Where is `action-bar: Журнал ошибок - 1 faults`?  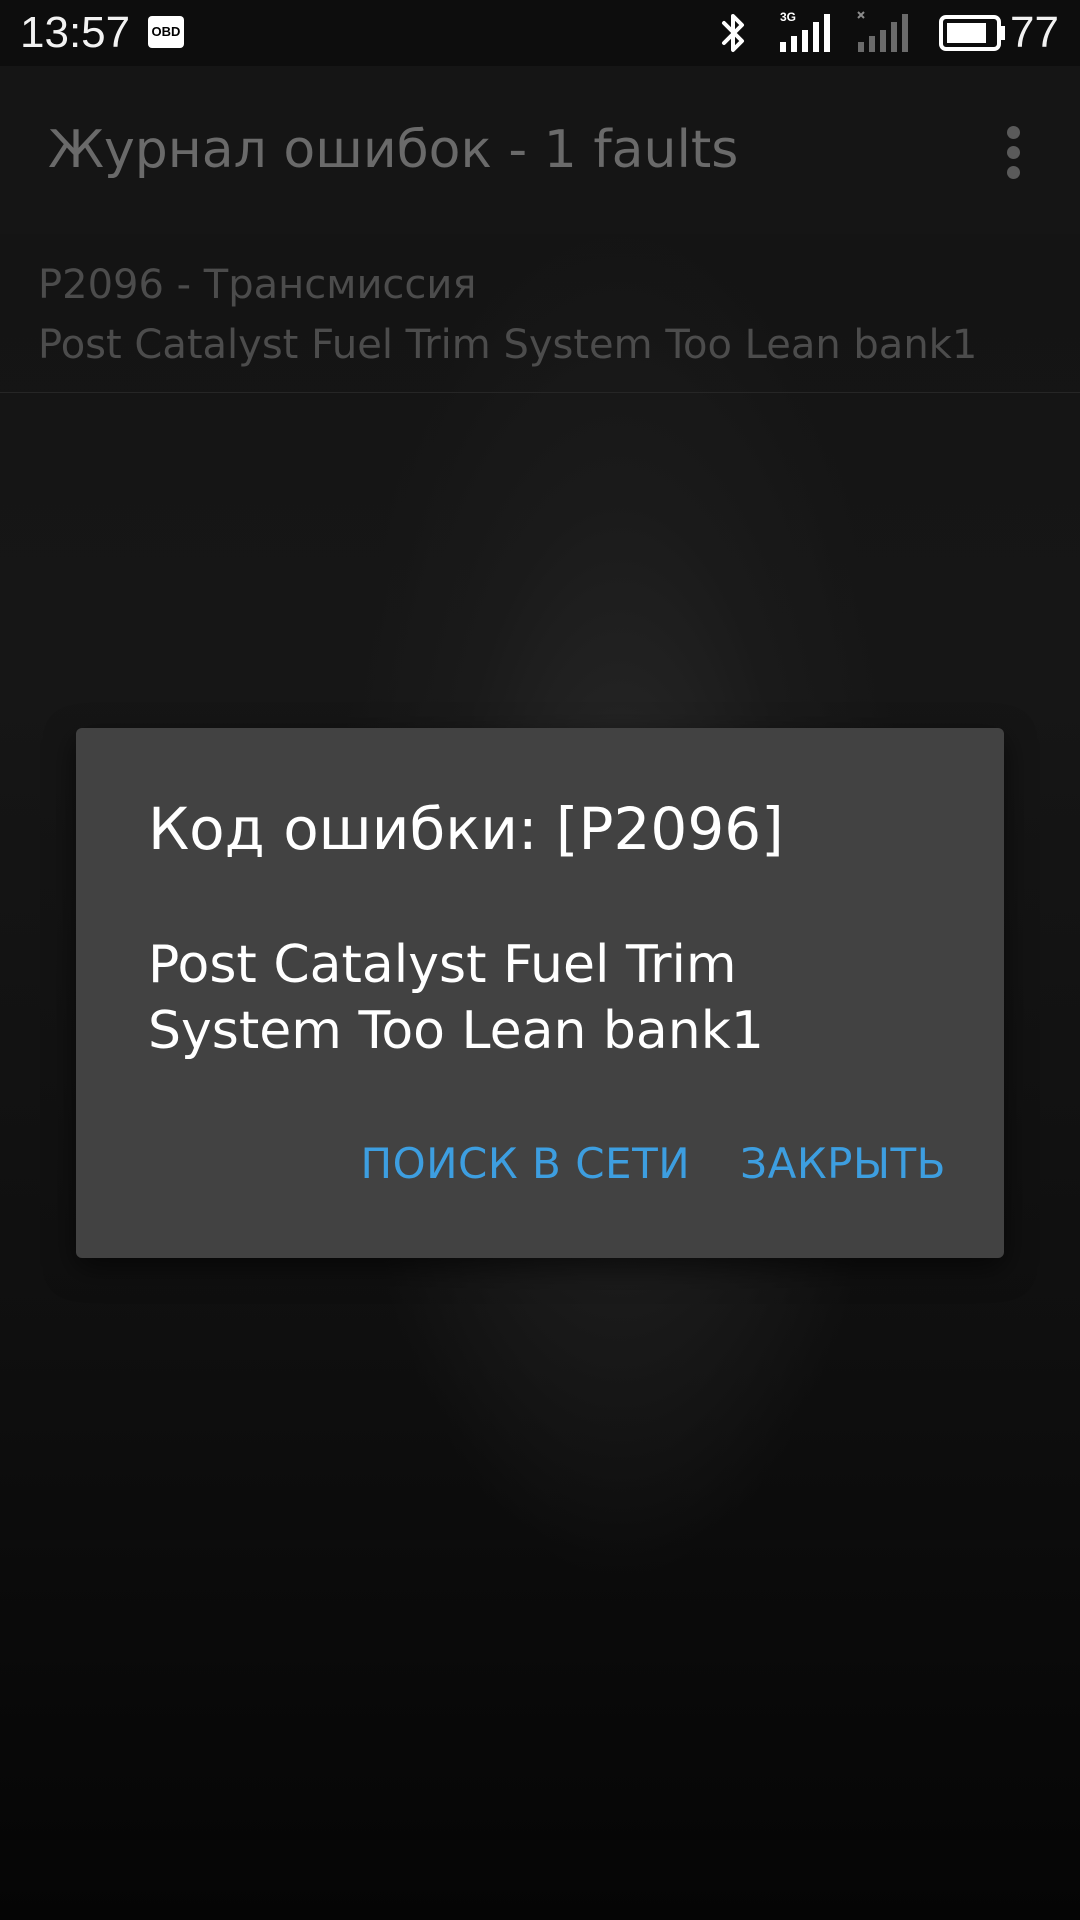
action-bar: Журнал ошибок - 1 faults is located at coordinates (540, 150).